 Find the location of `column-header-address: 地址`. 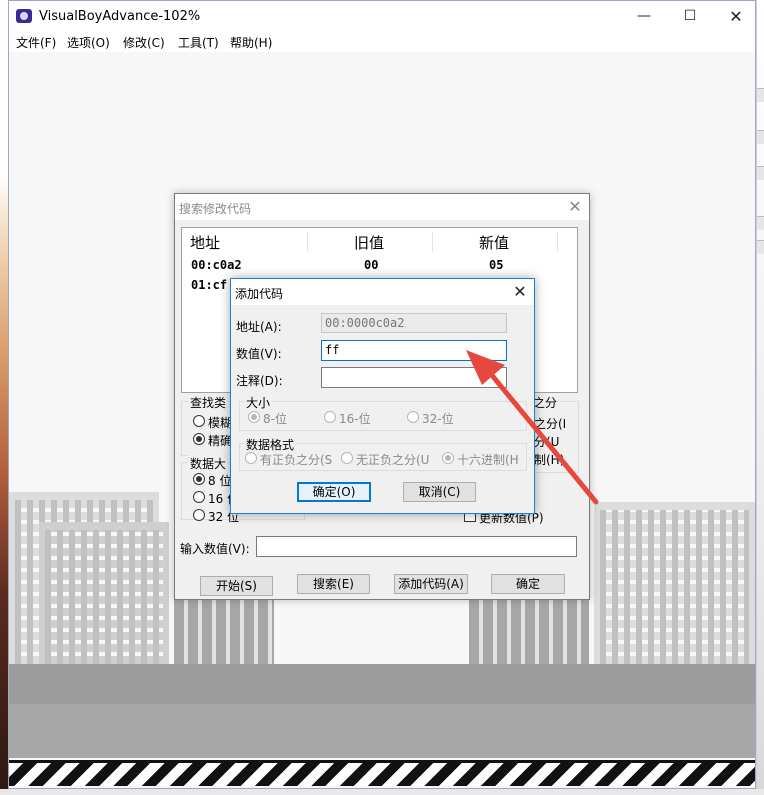

column-header-address: 地址 is located at coordinates (249, 242).